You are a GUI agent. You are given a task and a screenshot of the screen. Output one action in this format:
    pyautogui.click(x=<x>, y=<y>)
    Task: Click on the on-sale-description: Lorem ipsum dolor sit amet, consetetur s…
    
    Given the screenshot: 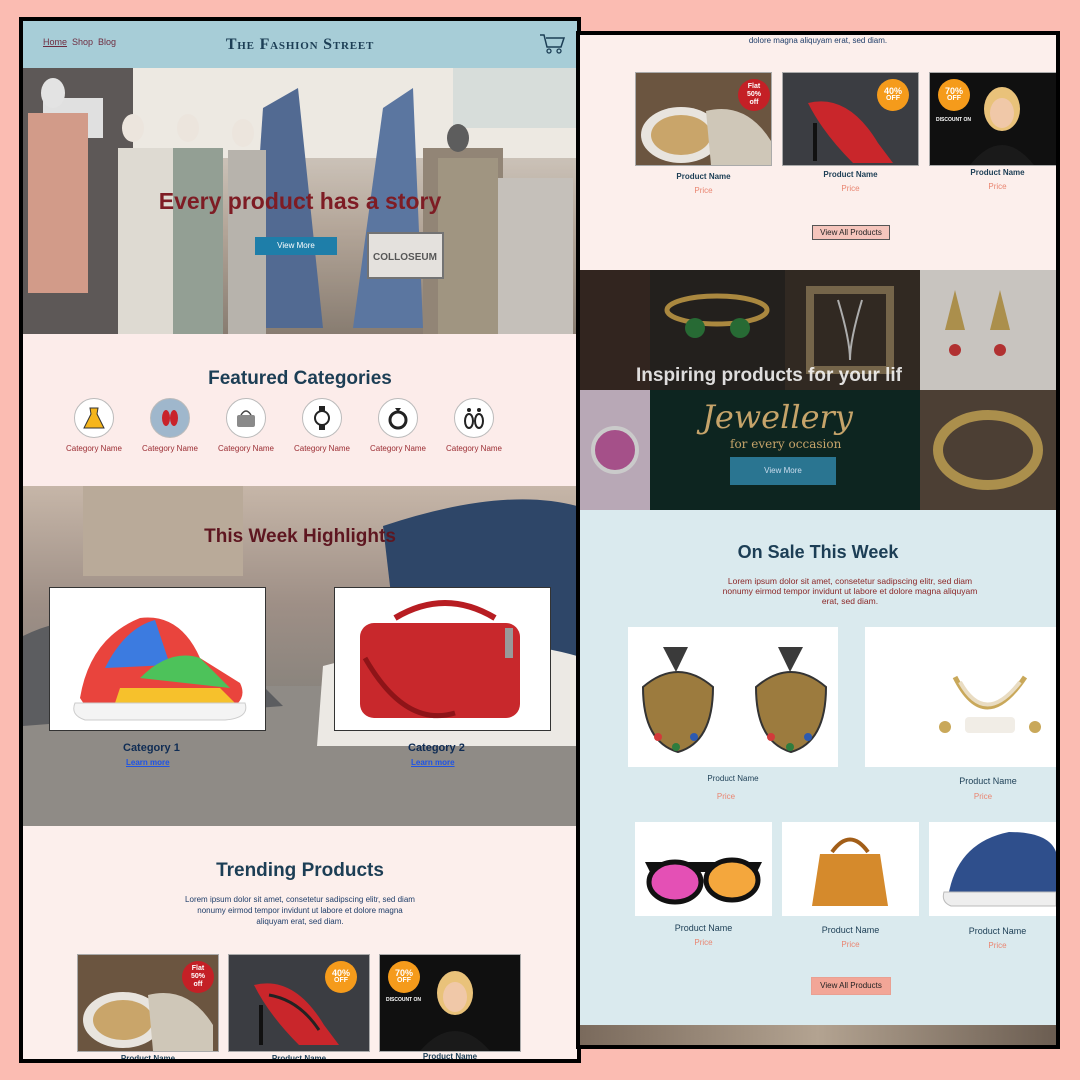 What is the action you would take?
    pyautogui.click(x=850, y=591)
    